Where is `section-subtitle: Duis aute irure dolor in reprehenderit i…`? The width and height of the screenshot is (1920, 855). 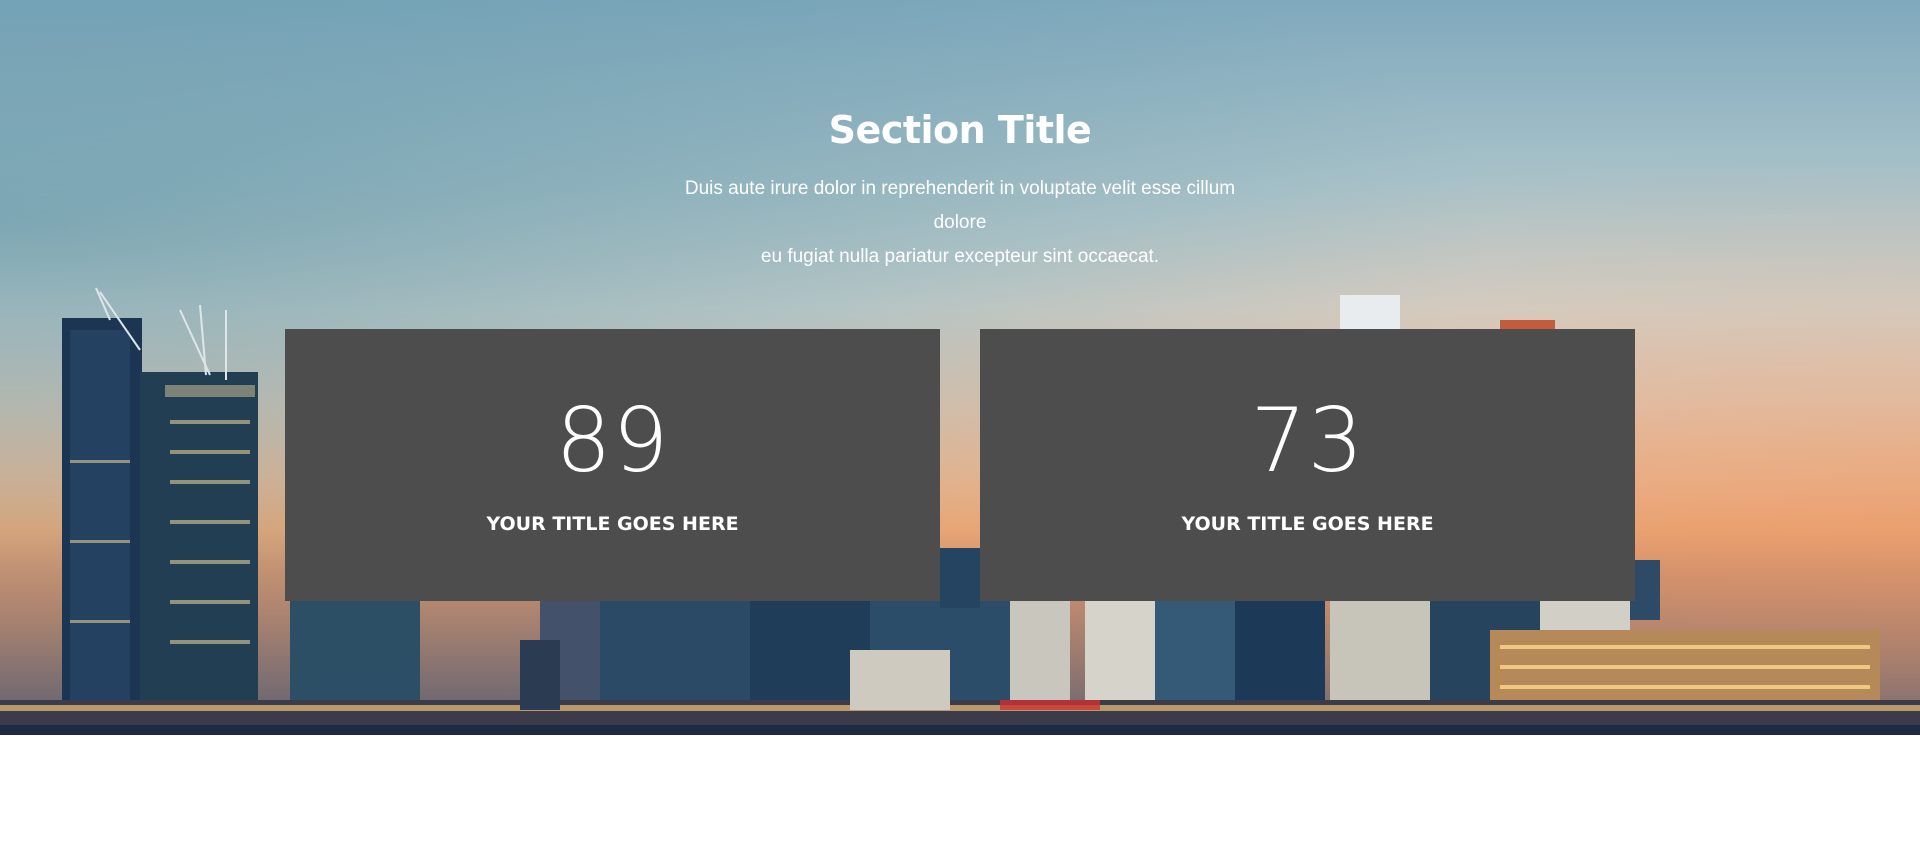 section-subtitle: Duis aute irure dolor in reprehenderit i… is located at coordinates (960, 223).